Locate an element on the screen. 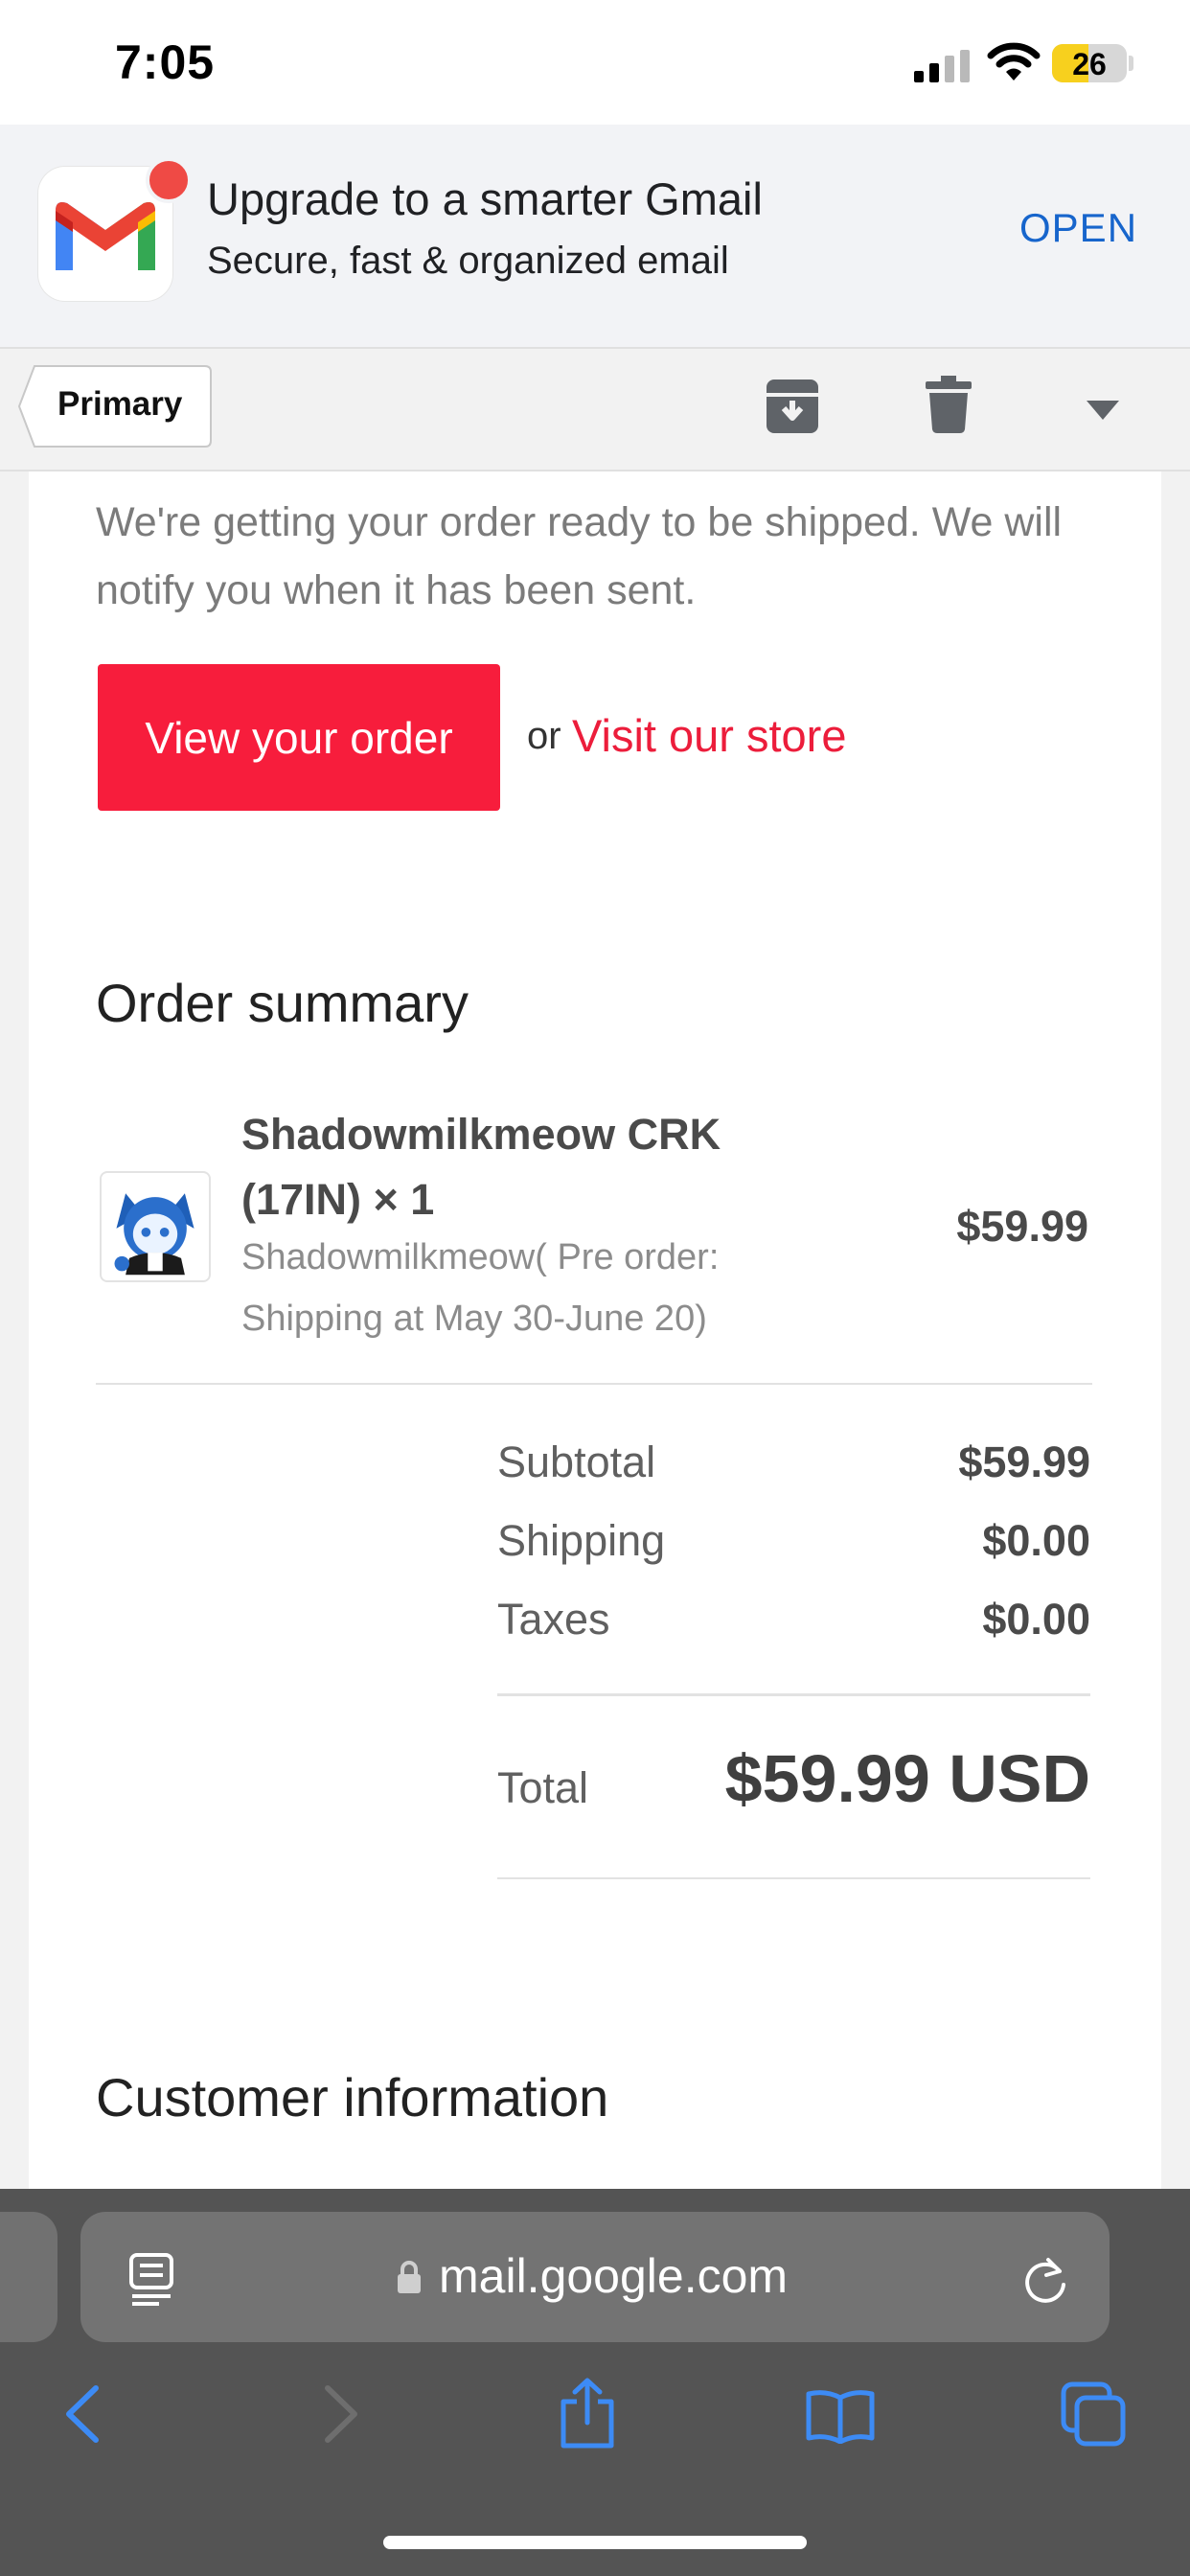 The width and height of the screenshot is (1190, 2576). or-text: or is located at coordinates (544, 736).